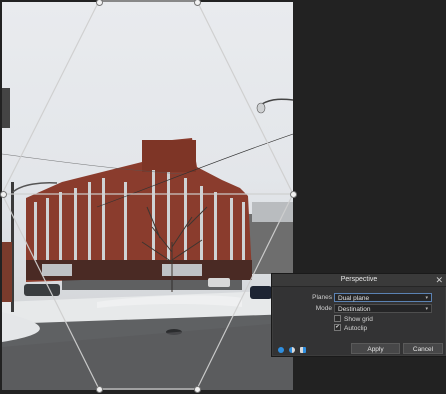 The height and width of the screenshot is (394, 446). Describe the element at coordinates (293, 194) in the screenshot. I see `perspective-handle-mid-right` at that location.